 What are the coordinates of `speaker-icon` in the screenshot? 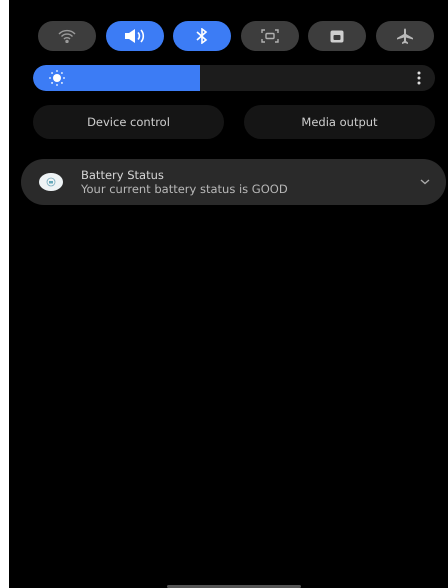 It's located at (135, 36).